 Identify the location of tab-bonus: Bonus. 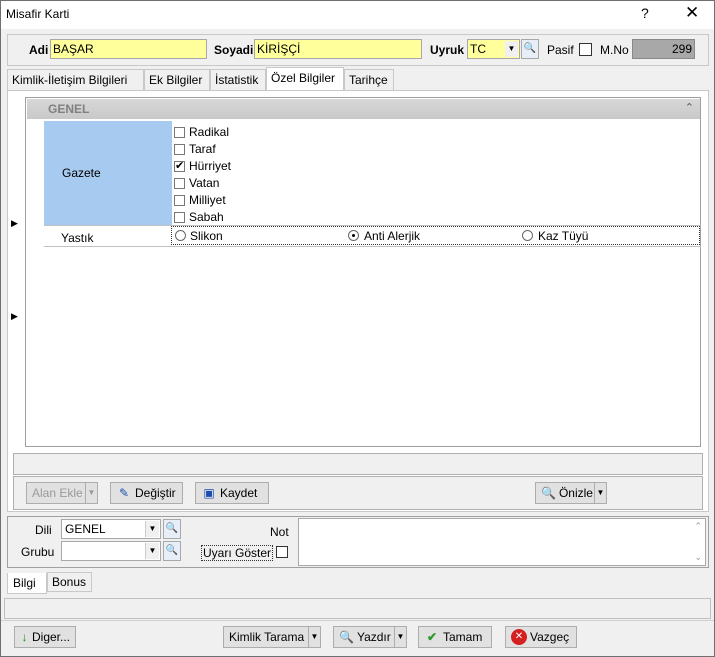
(69, 582).